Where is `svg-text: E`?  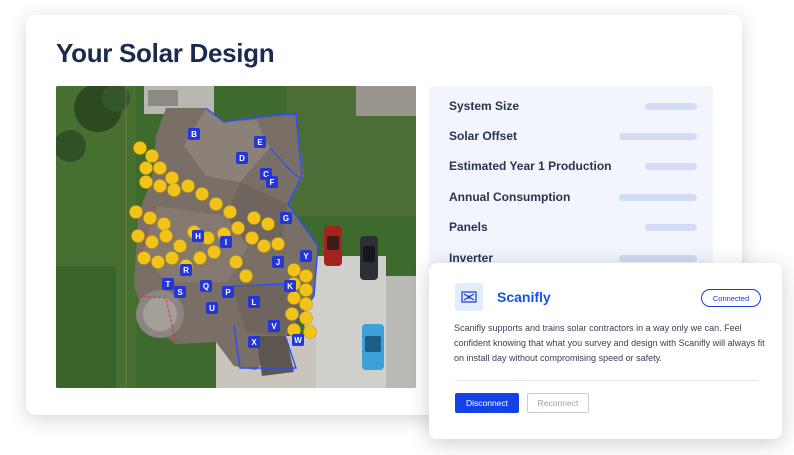
svg-text: E is located at coordinates (260, 142).